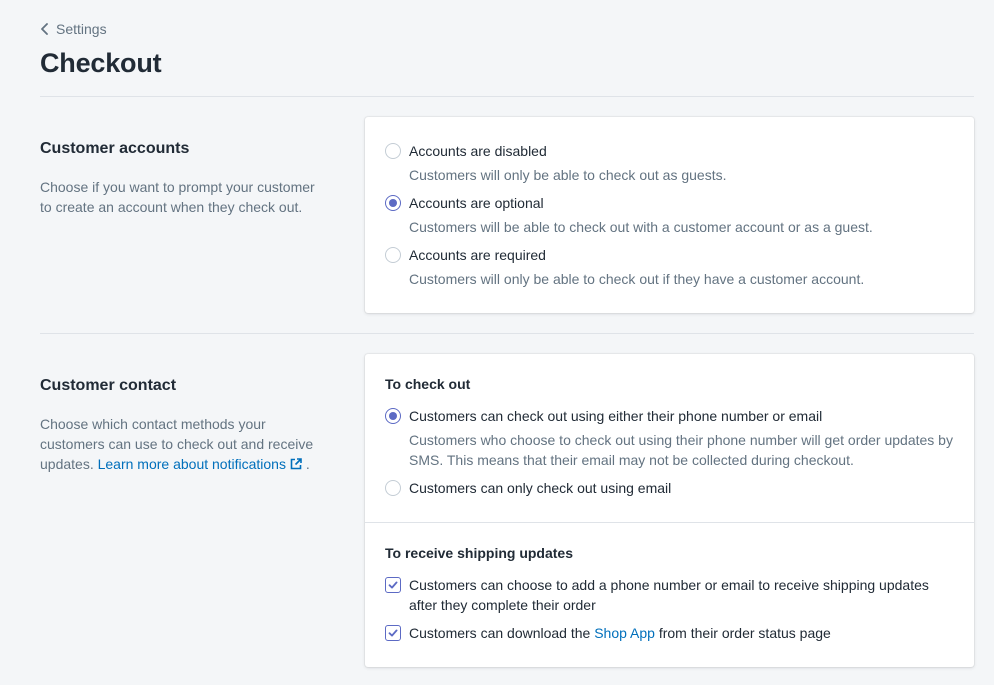 This screenshot has width=994, height=685. I want to click on card-section-divider, so click(669, 522).